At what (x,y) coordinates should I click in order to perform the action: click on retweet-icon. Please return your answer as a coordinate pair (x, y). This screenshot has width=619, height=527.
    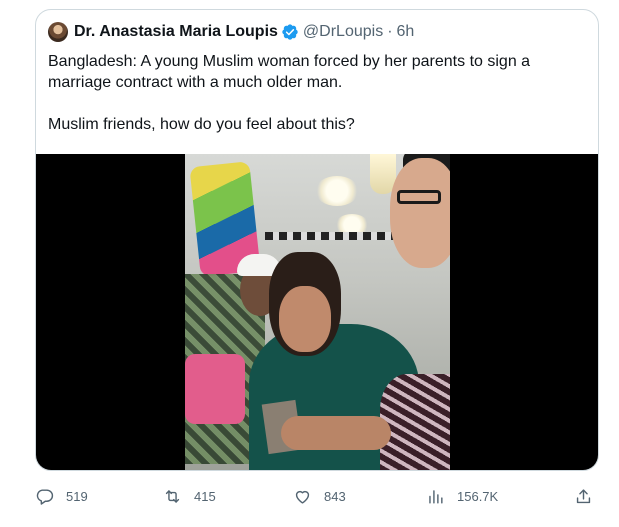
    Looking at the image, I should click on (172, 496).